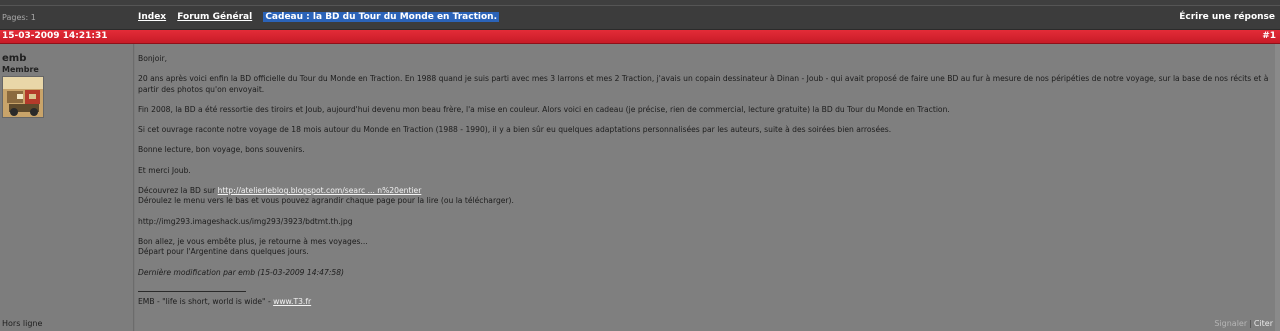  What do you see at coordinates (206, 301) in the screenshot?
I see `signature-text: EMB - "life is short, world is wide" -` at bounding box center [206, 301].